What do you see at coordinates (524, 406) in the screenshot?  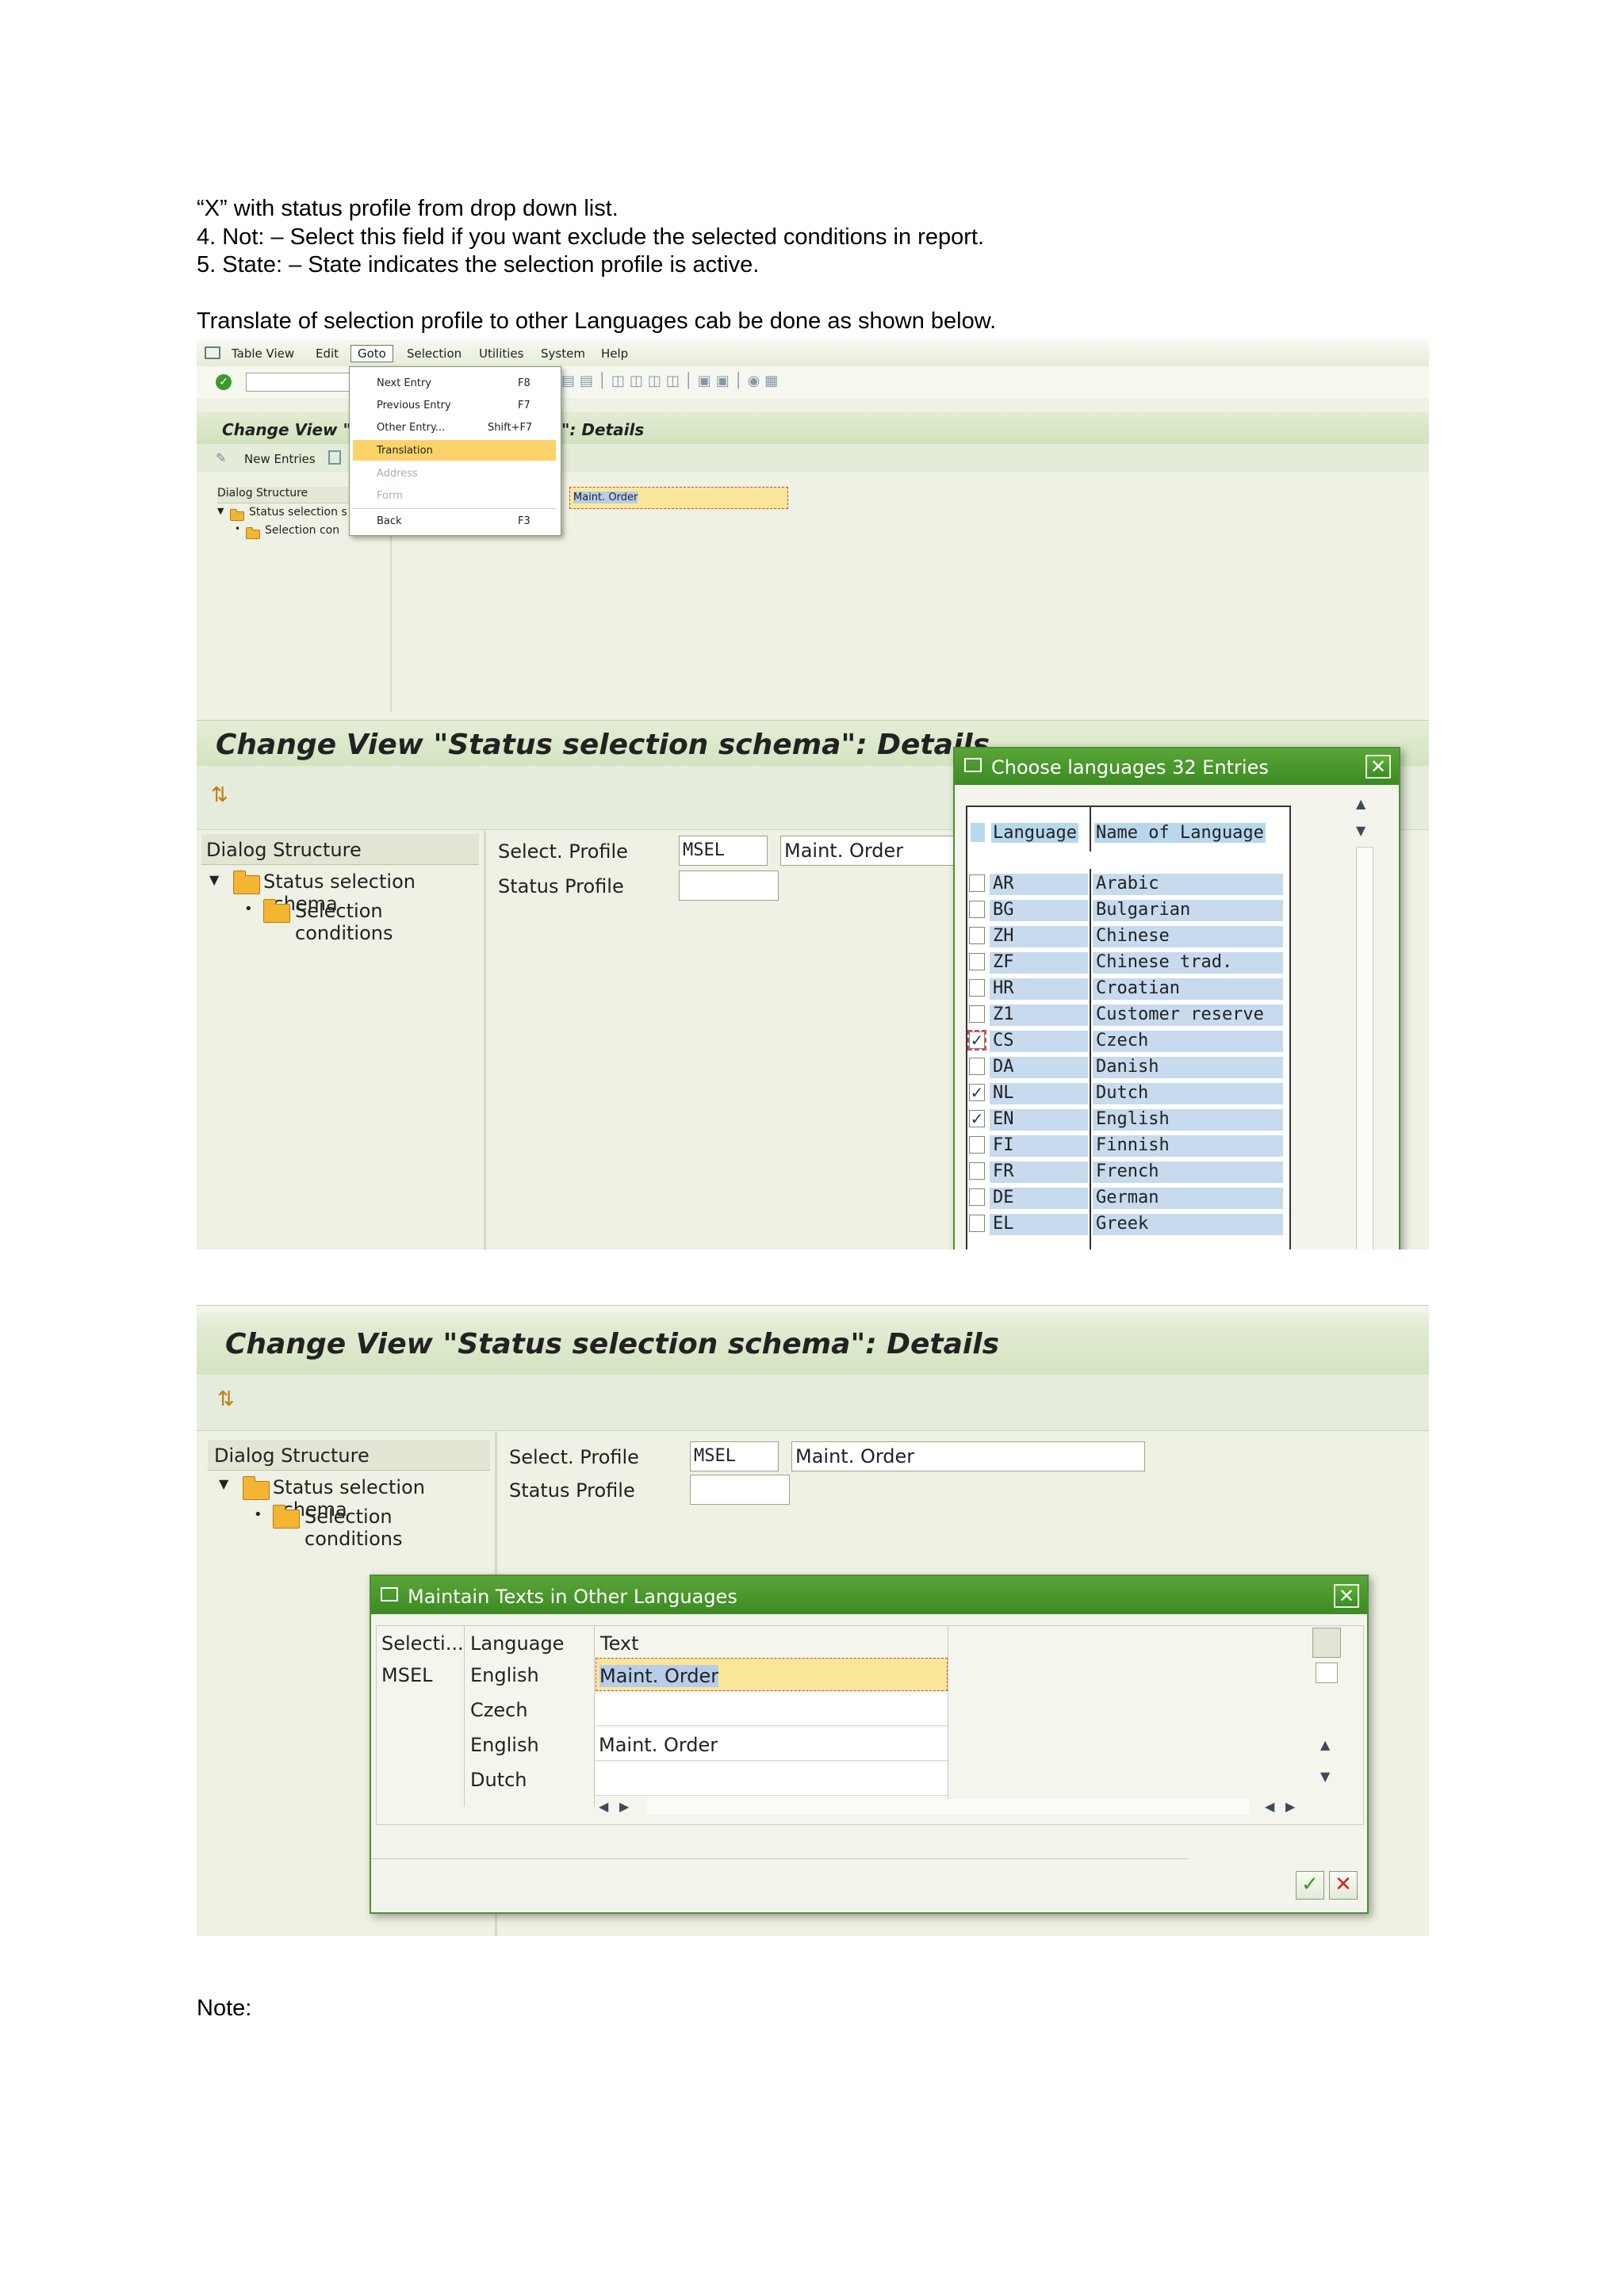 I see `menu-item-shortcut: F7` at bounding box center [524, 406].